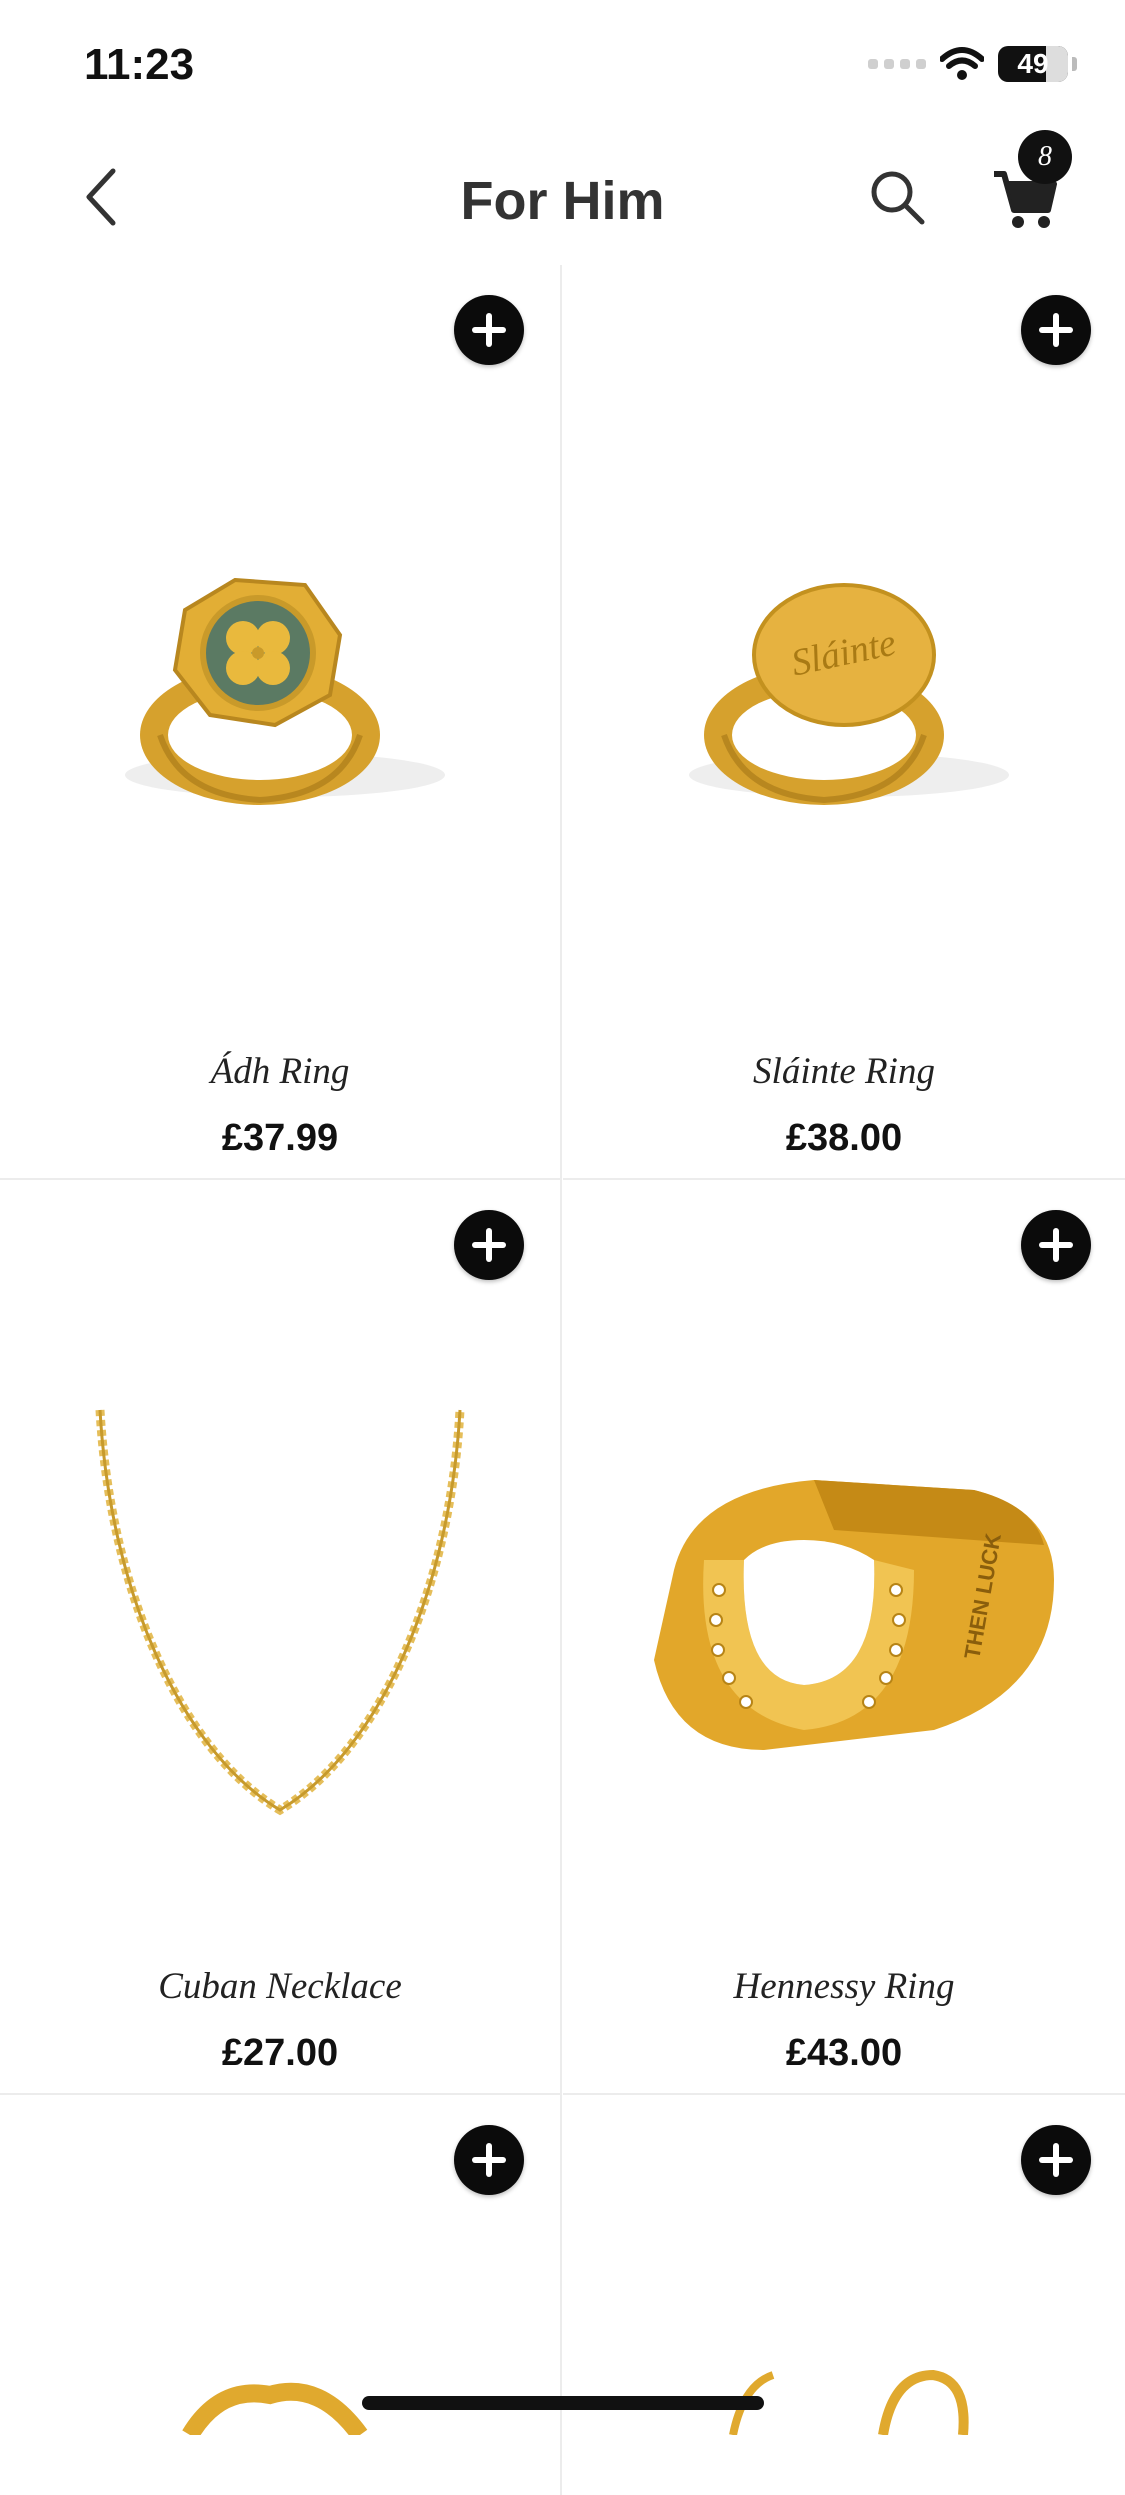 Image resolution: width=1125 pixels, height=2495 pixels. What do you see at coordinates (275, 2408) in the screenshot?
I see `product-image-partial` at bounding box center [275, 2408].